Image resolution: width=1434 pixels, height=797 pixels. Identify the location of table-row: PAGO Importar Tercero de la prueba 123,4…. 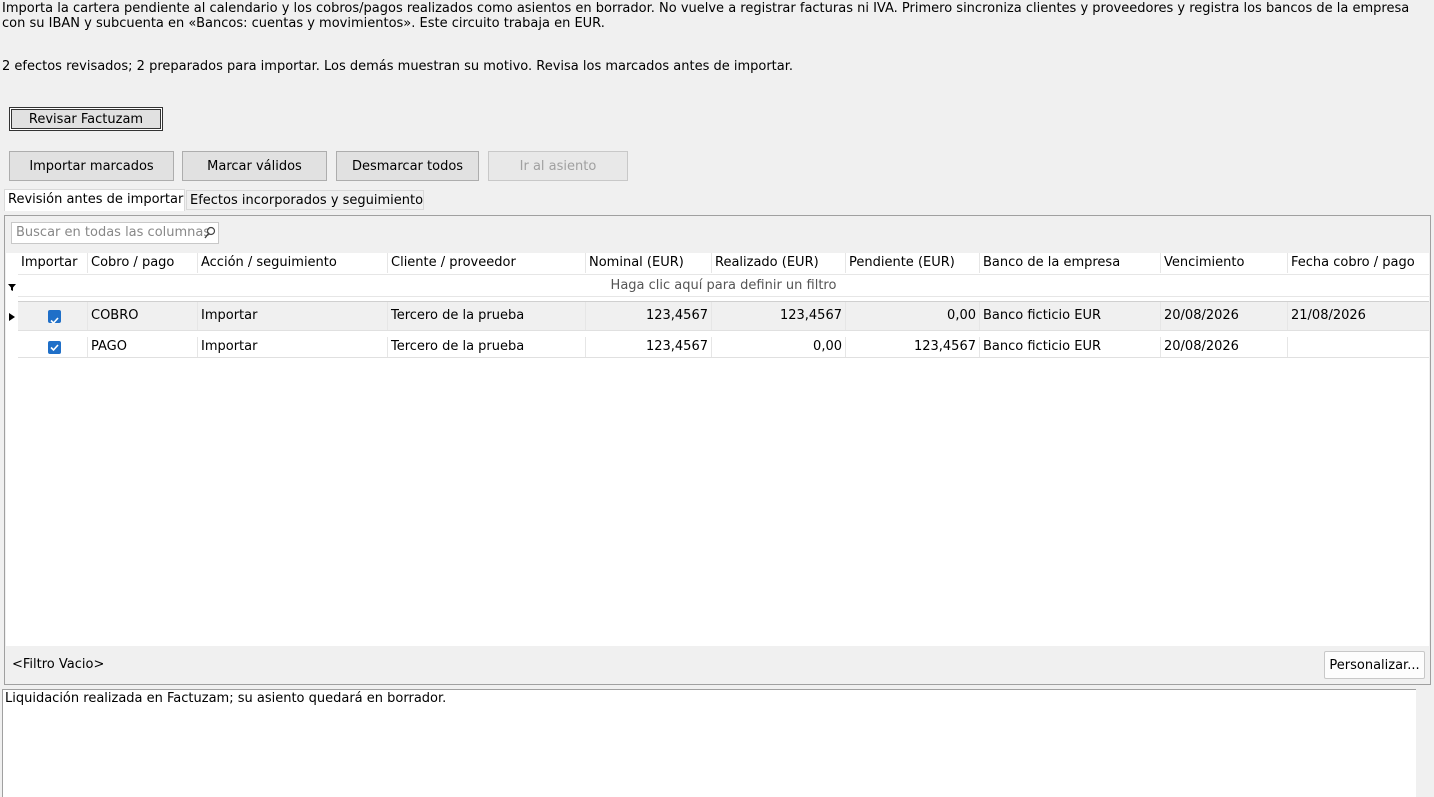
(723, 347).